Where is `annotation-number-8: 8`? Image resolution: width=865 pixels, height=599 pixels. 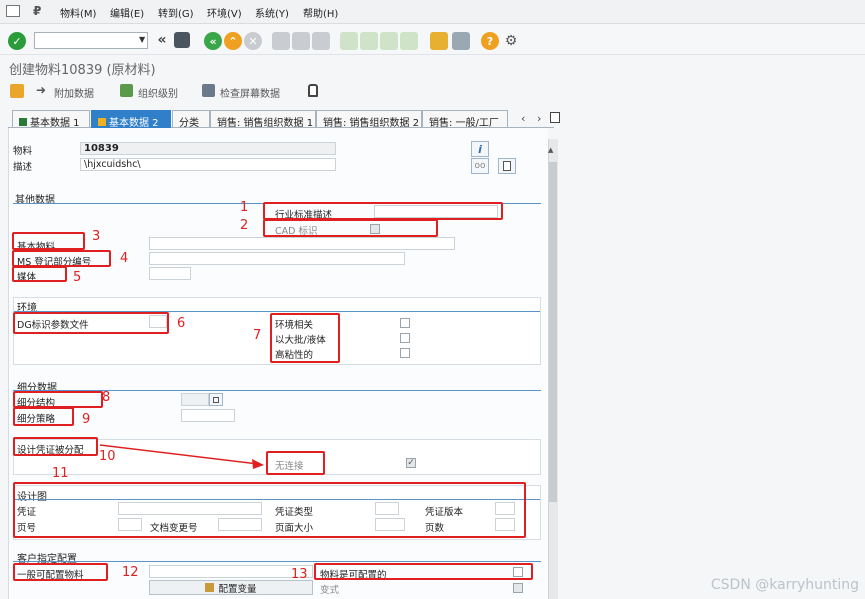 annotation-number-8: 8 is located at coordinates (106, 397).